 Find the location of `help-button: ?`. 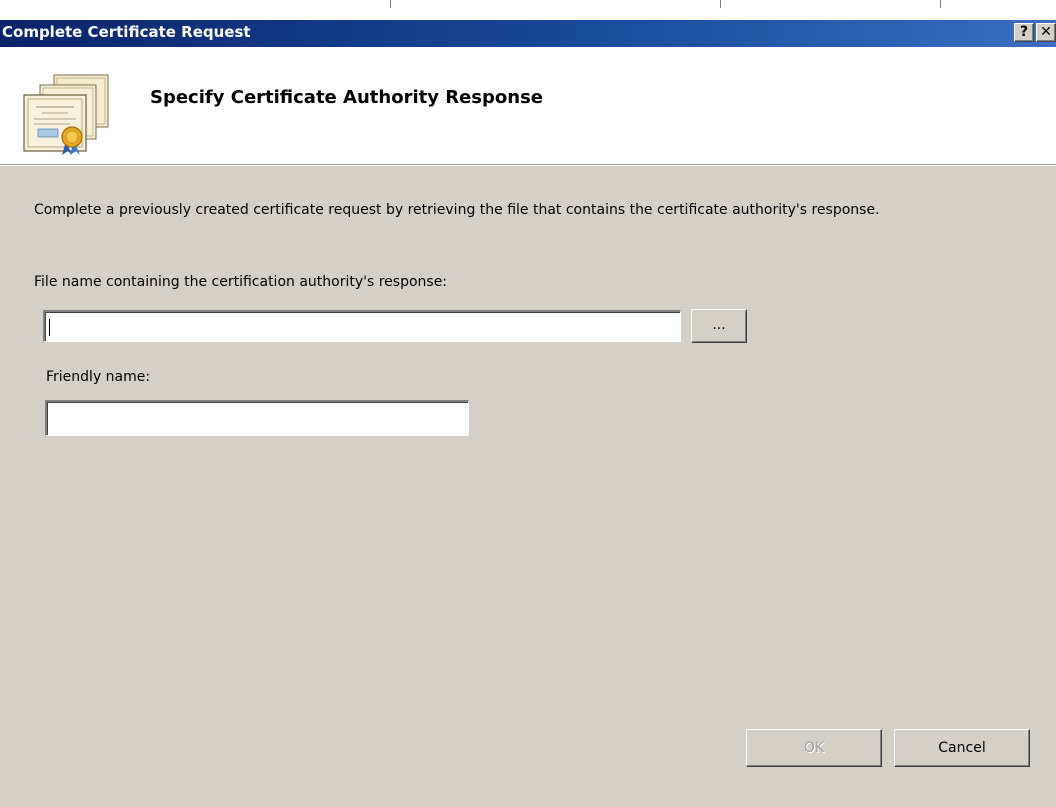

help-button: ? is located at coordinates (1024, 32).